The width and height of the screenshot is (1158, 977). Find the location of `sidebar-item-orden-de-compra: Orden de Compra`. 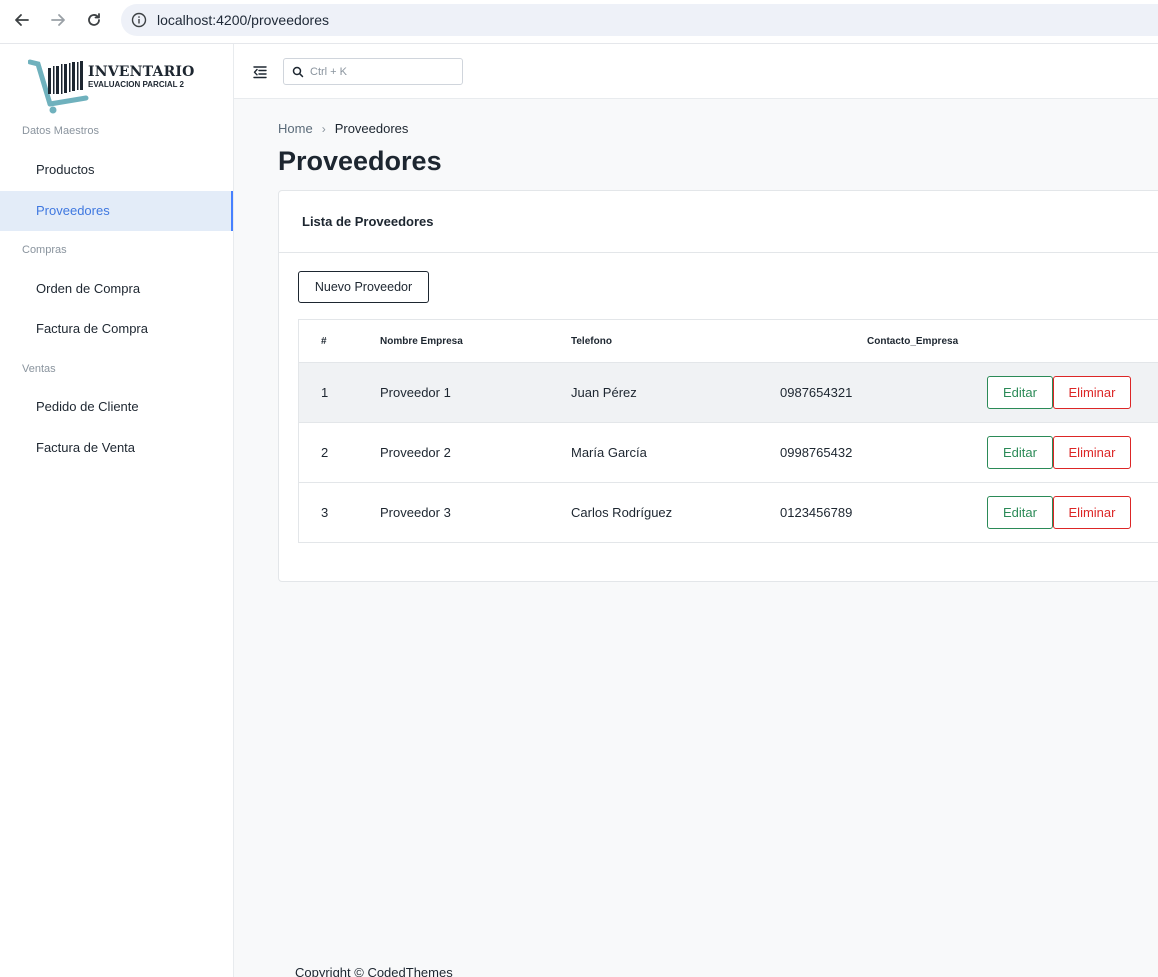

sidebar-item-orden-de-compra: Orden de Compra is located at coordinates (116, 289).